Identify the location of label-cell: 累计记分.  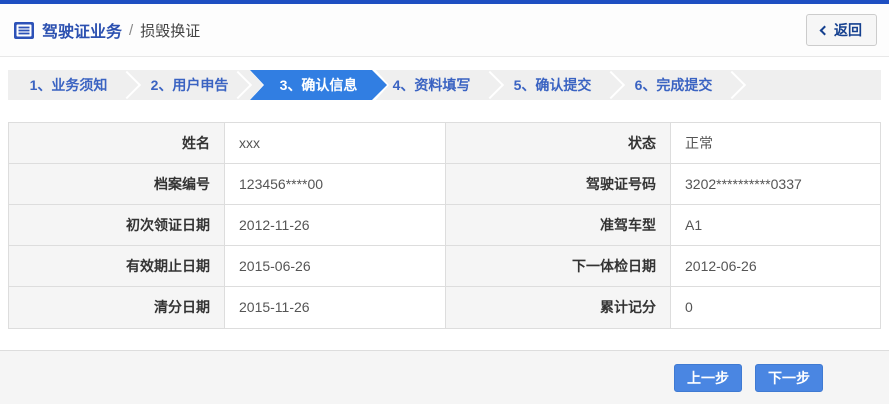
(558, 307).